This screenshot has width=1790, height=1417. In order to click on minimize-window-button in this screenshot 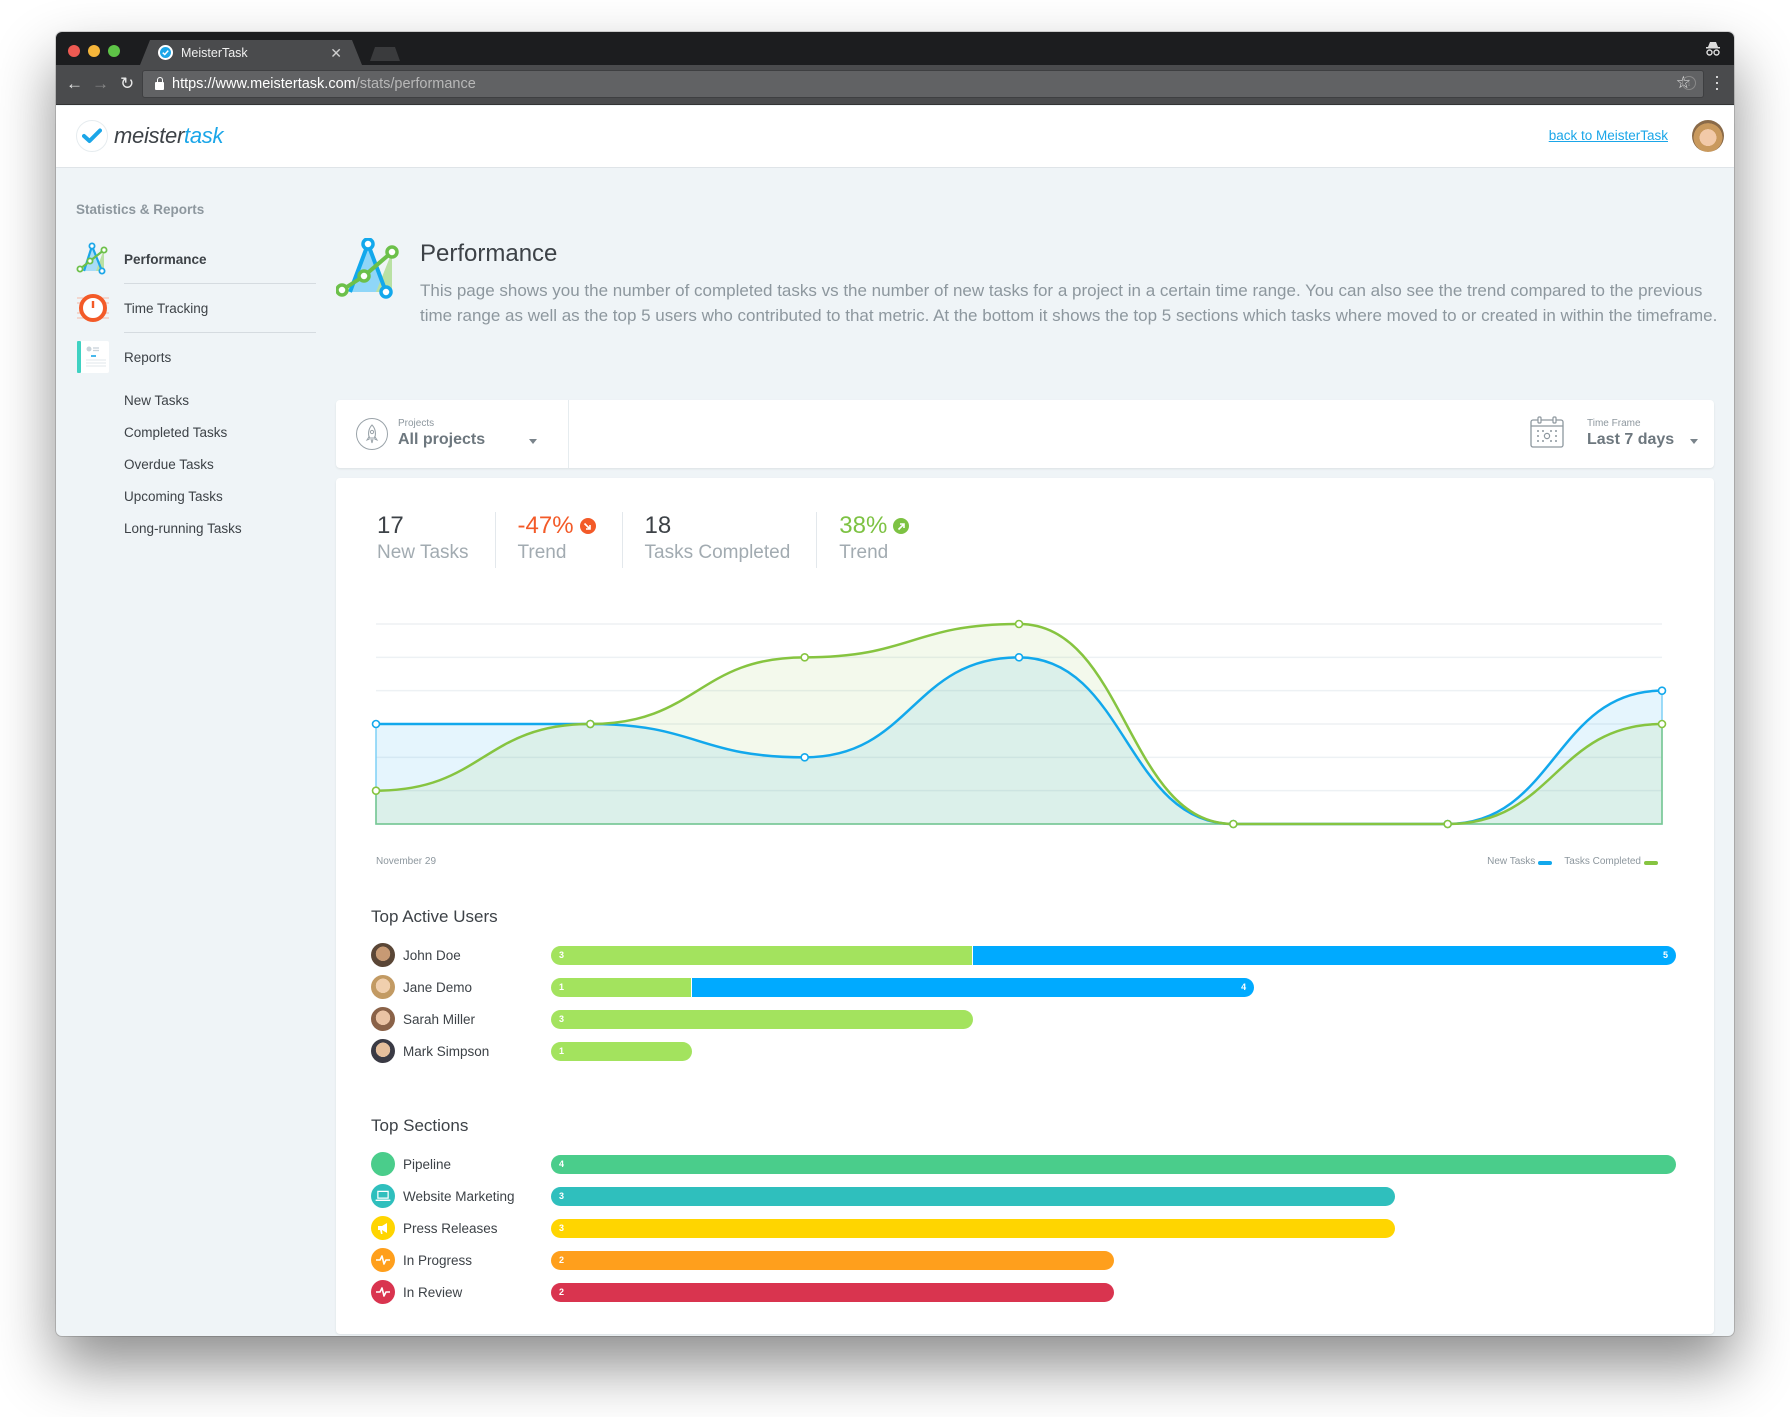, I will do `click(94, 51)`.